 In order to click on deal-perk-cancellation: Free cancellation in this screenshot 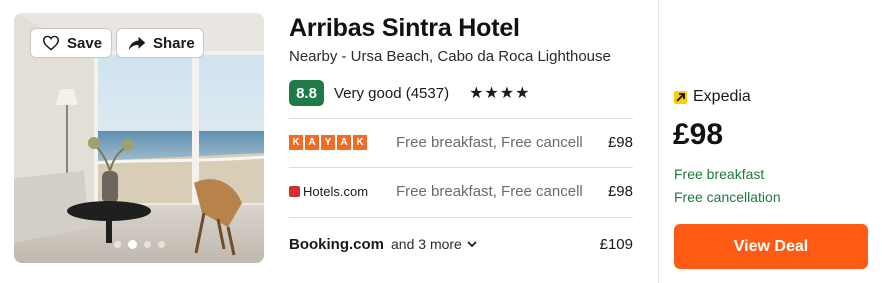, I will do `click(727, 197)`.